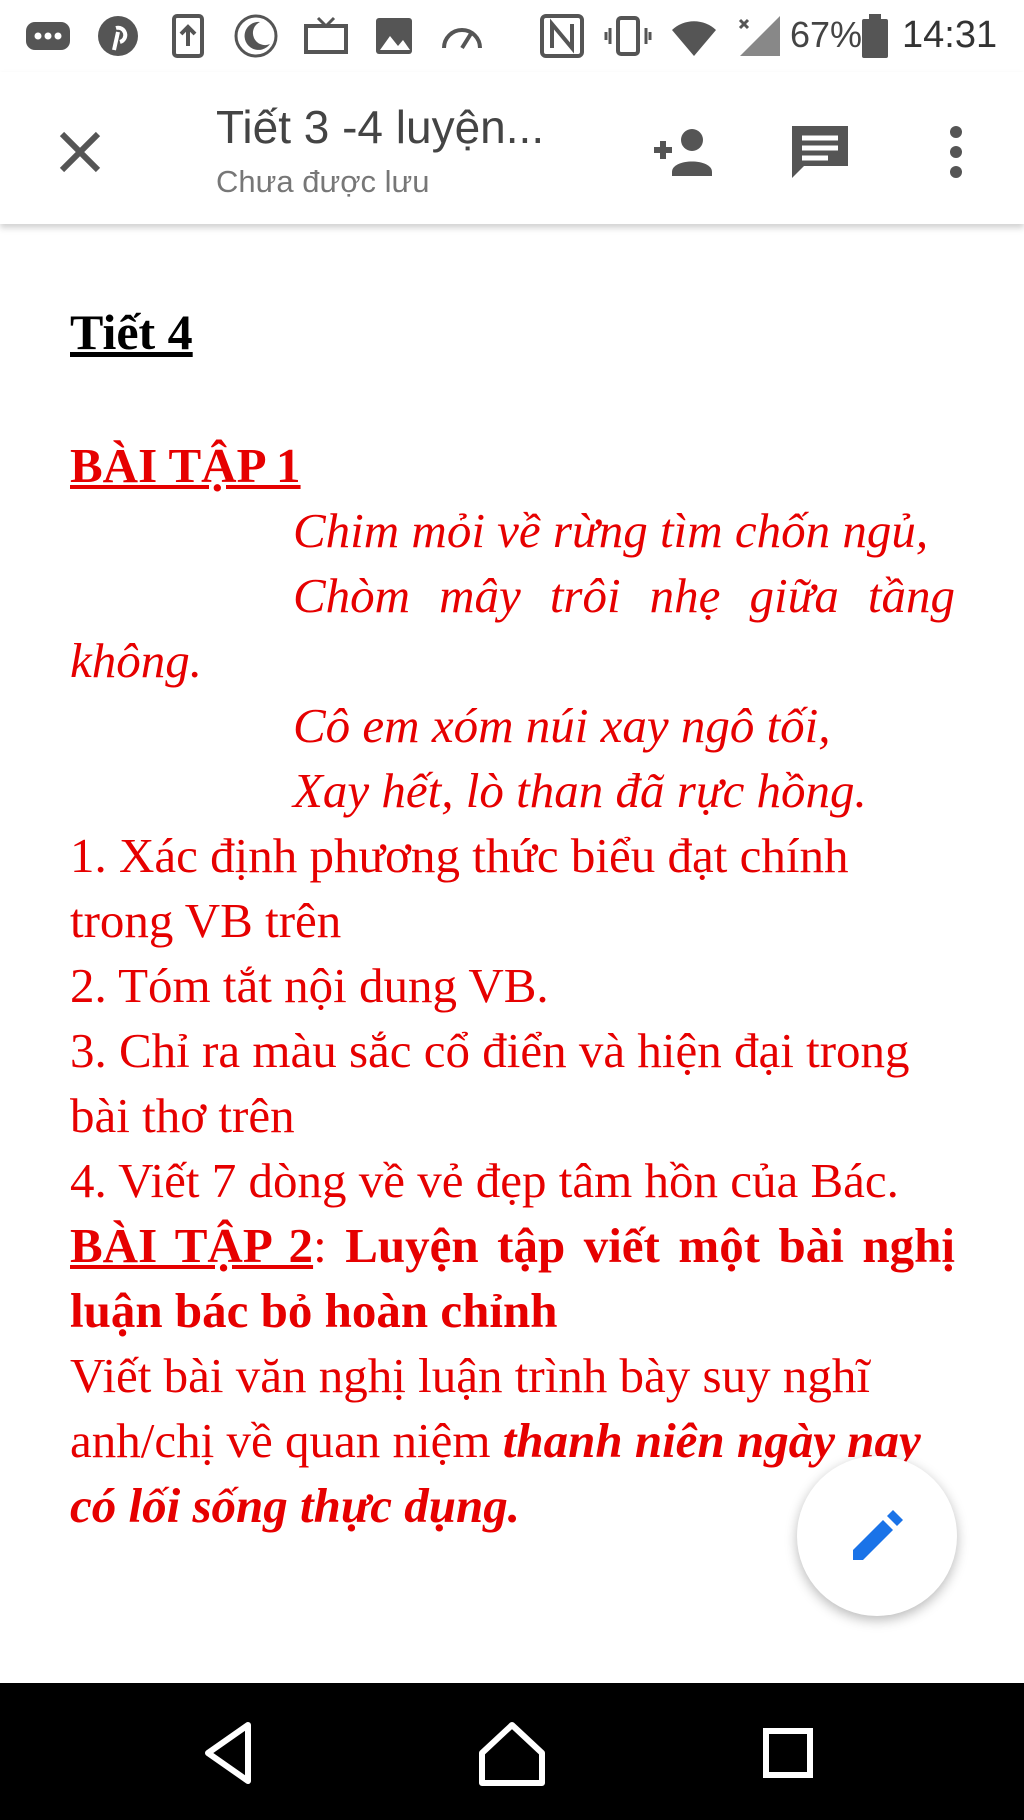 This screenshot has width=1024, height=1820. I want to click on home-icon, so click(512, 1753).